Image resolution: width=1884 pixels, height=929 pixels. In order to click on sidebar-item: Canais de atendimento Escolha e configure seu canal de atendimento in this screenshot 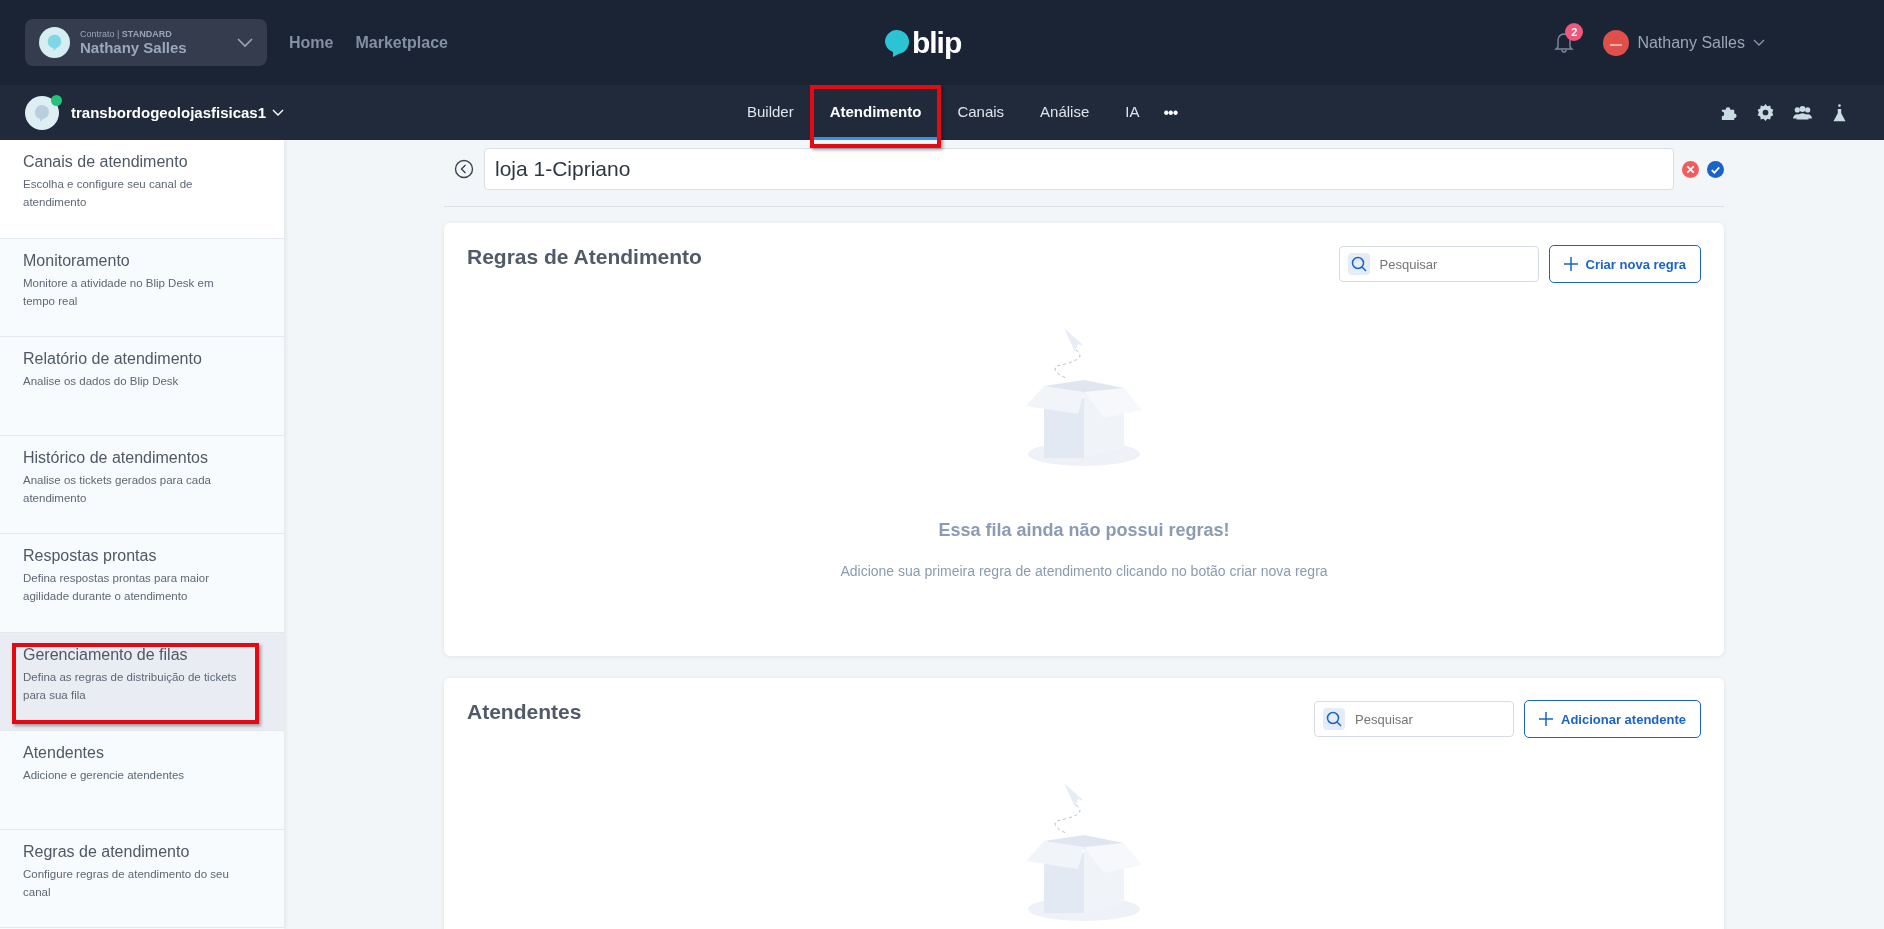, I will do `click(142, 189)`.